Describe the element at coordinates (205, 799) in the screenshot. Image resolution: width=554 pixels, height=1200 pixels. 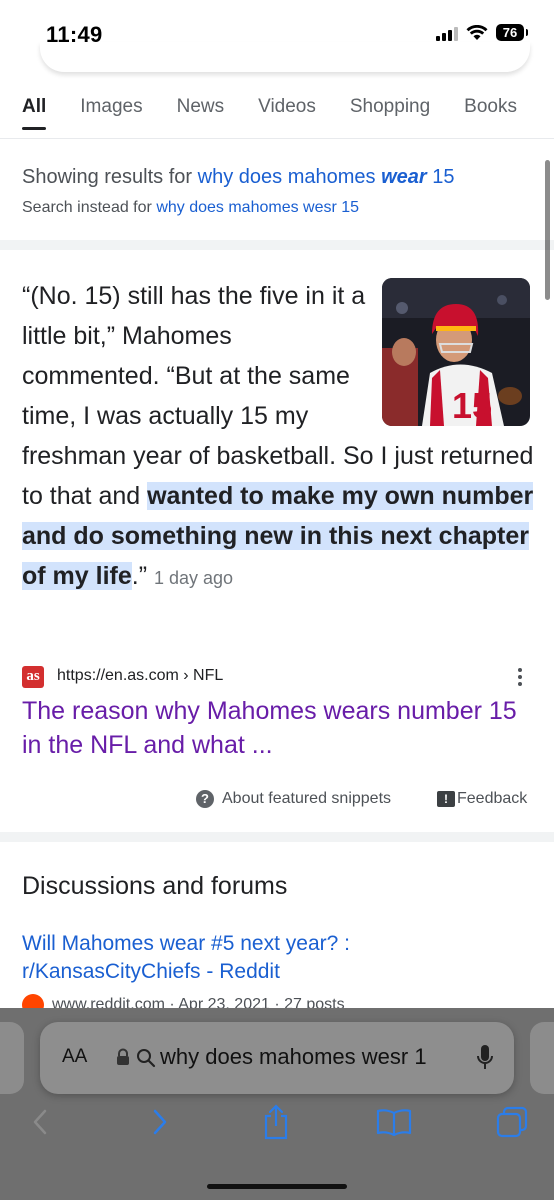
I see `help-icon: ?` at that location.